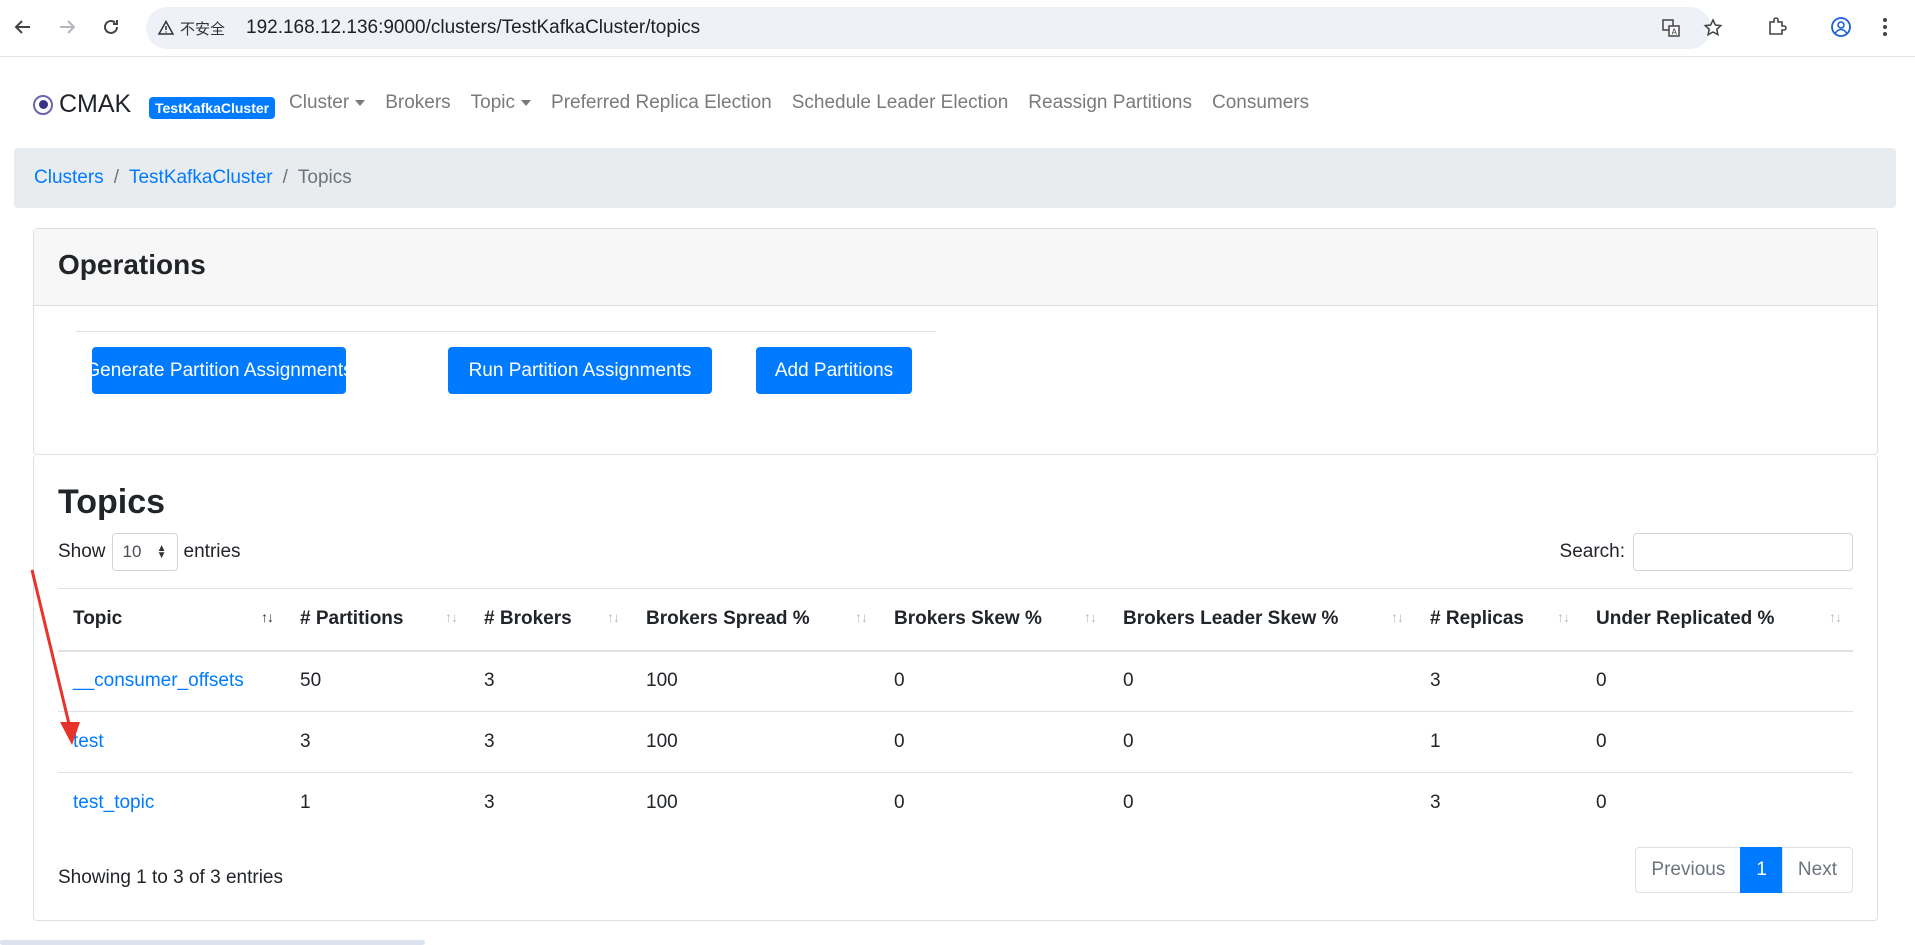 The width and height of the screenshot is (1915, 945). What do you see at coordinates (161, 552) in the screenshot?
I see `select-updown-icon: ▲ ▼` at bounding box center [161, 552].